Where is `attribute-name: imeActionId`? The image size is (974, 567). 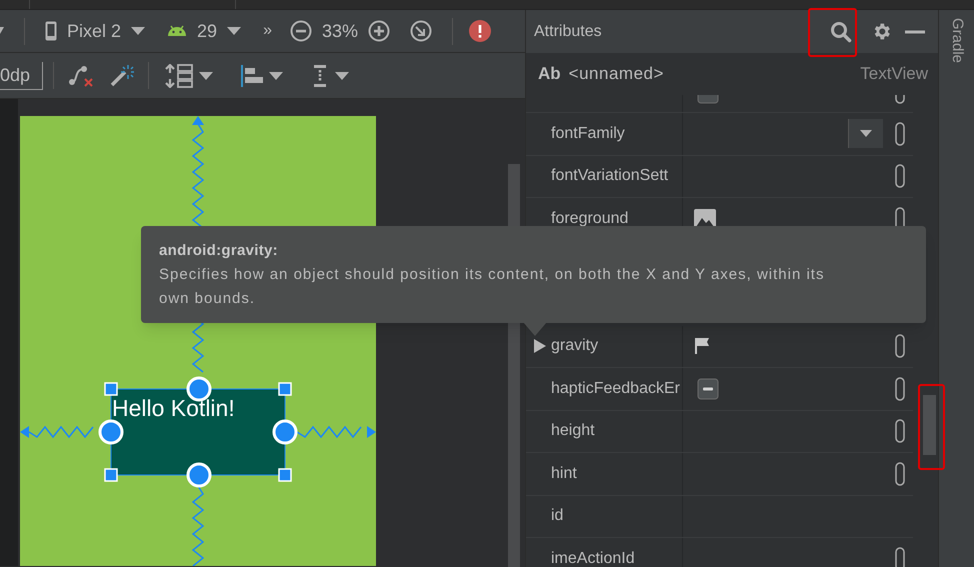 attribute-name: imeActionId is located at coordinates (593, 557).